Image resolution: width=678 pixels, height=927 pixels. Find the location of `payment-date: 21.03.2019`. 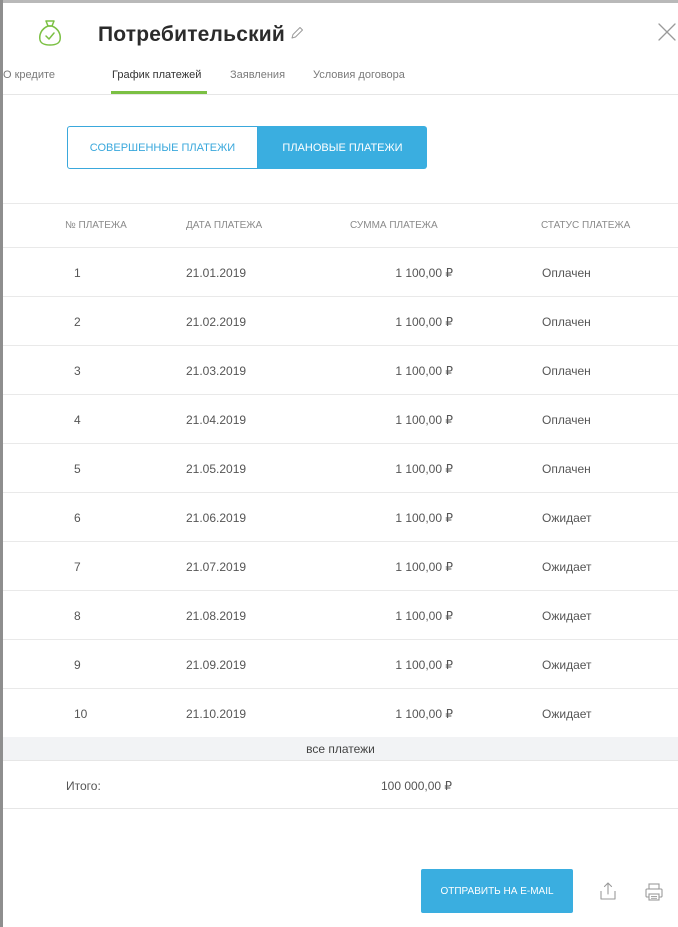

payment-date: 21.03.2019 is located at coordinates (216, 371).